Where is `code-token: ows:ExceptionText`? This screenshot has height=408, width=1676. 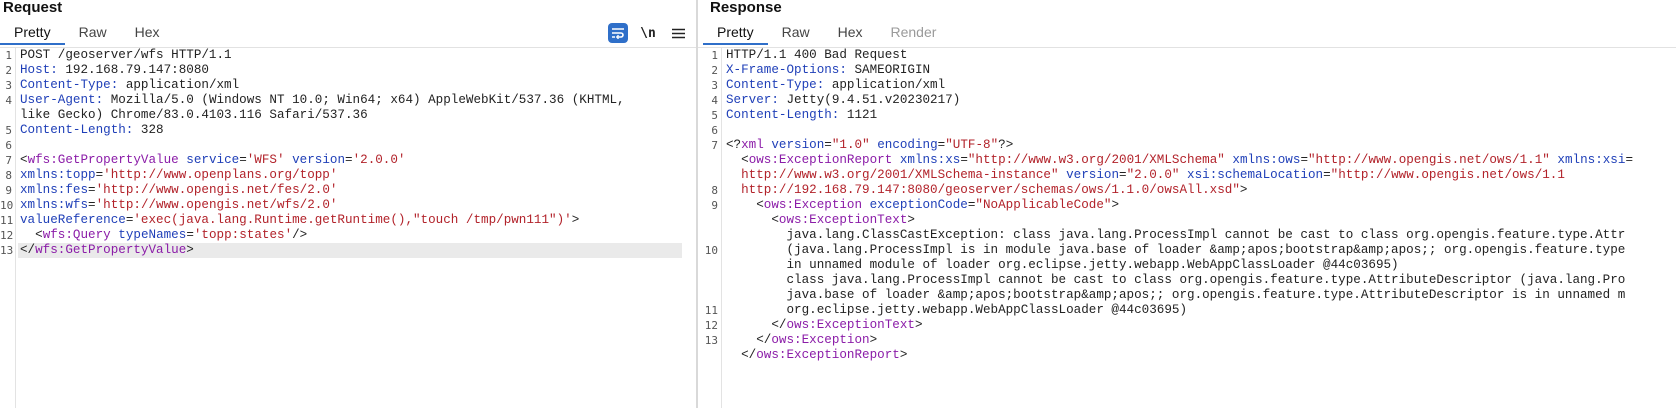
code-token: ows:ExceptionText is located at coordinates (843, 220).